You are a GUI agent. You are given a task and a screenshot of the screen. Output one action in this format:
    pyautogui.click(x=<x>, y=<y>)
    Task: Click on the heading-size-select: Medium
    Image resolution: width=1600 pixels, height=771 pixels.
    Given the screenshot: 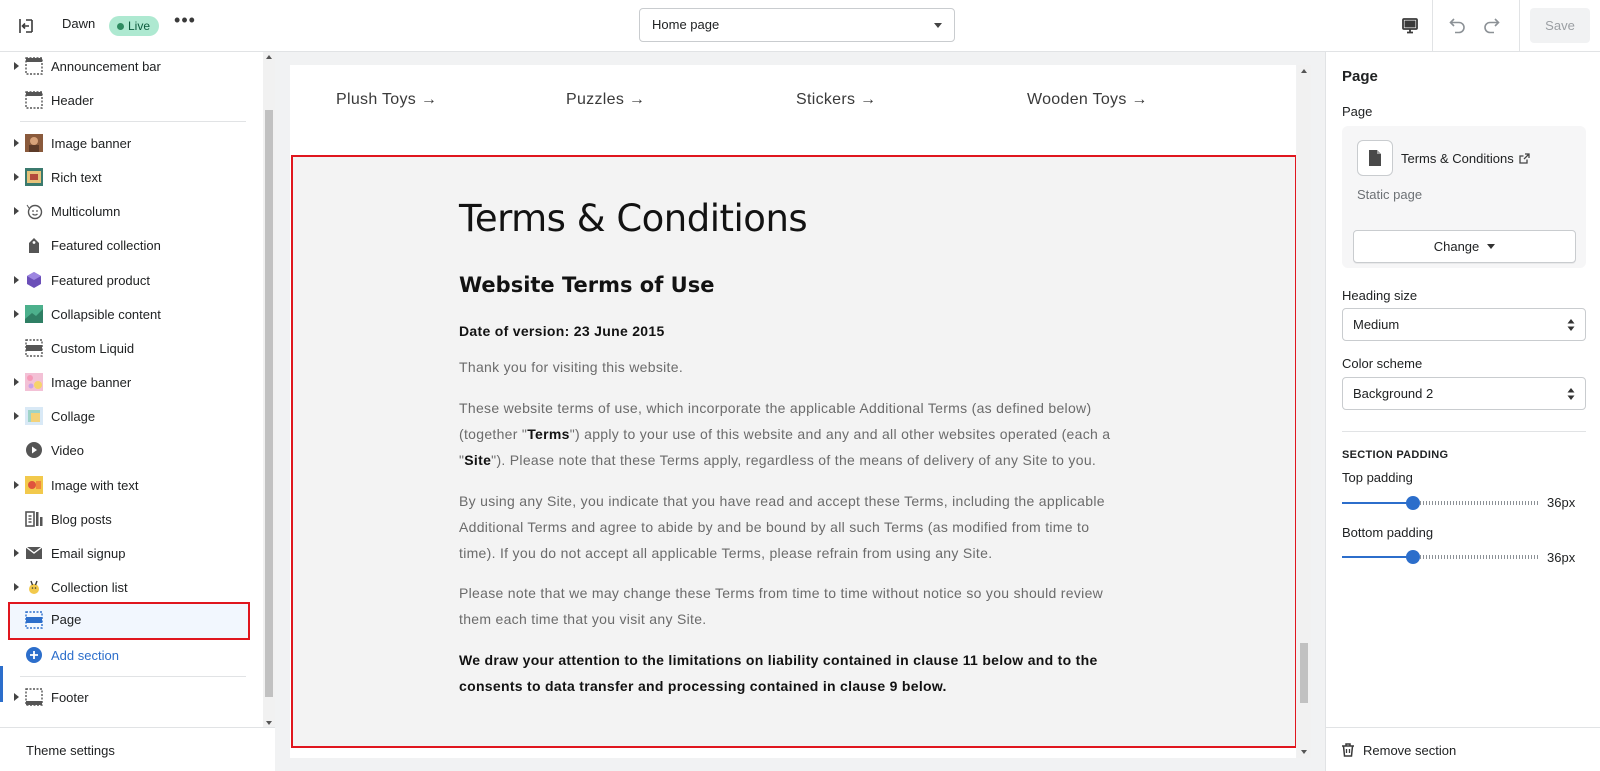 What is the action you would take?
    pyautogui.click(x=1464, y=324)
    